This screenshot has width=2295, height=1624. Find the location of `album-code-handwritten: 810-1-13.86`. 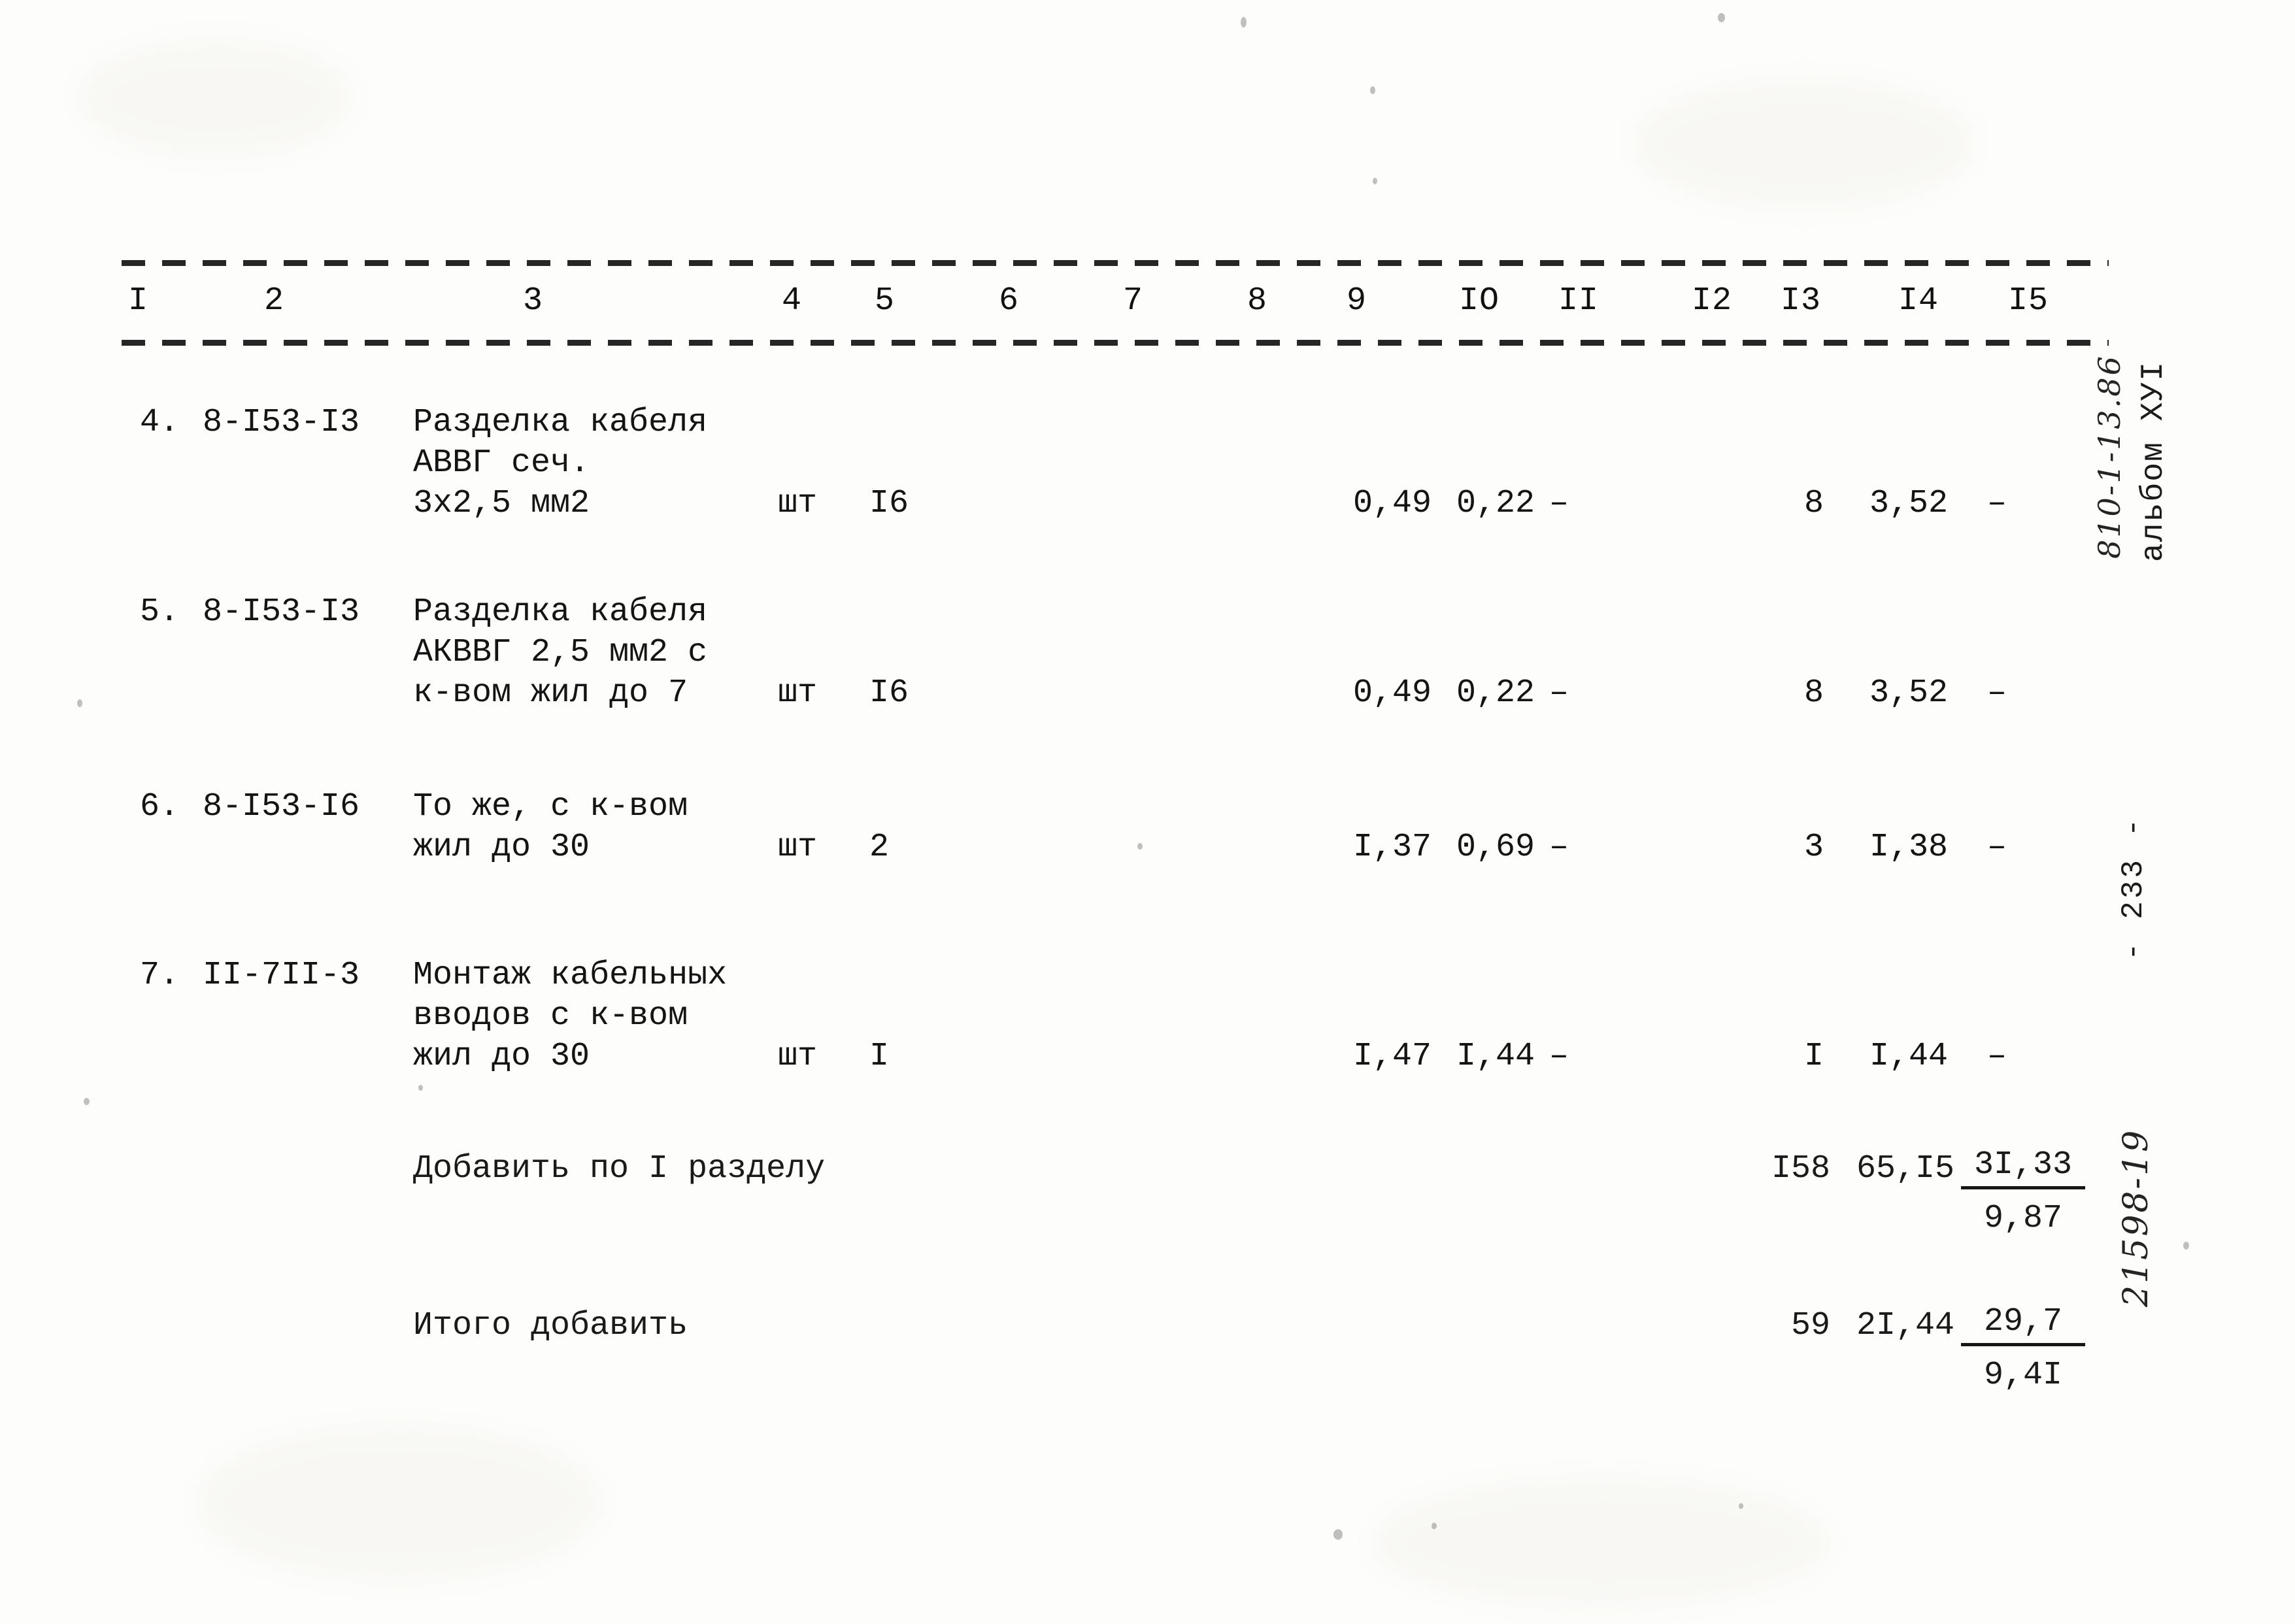

album-code-handwritten: 810-1-13.86 is located at coordinates (2109, 456).